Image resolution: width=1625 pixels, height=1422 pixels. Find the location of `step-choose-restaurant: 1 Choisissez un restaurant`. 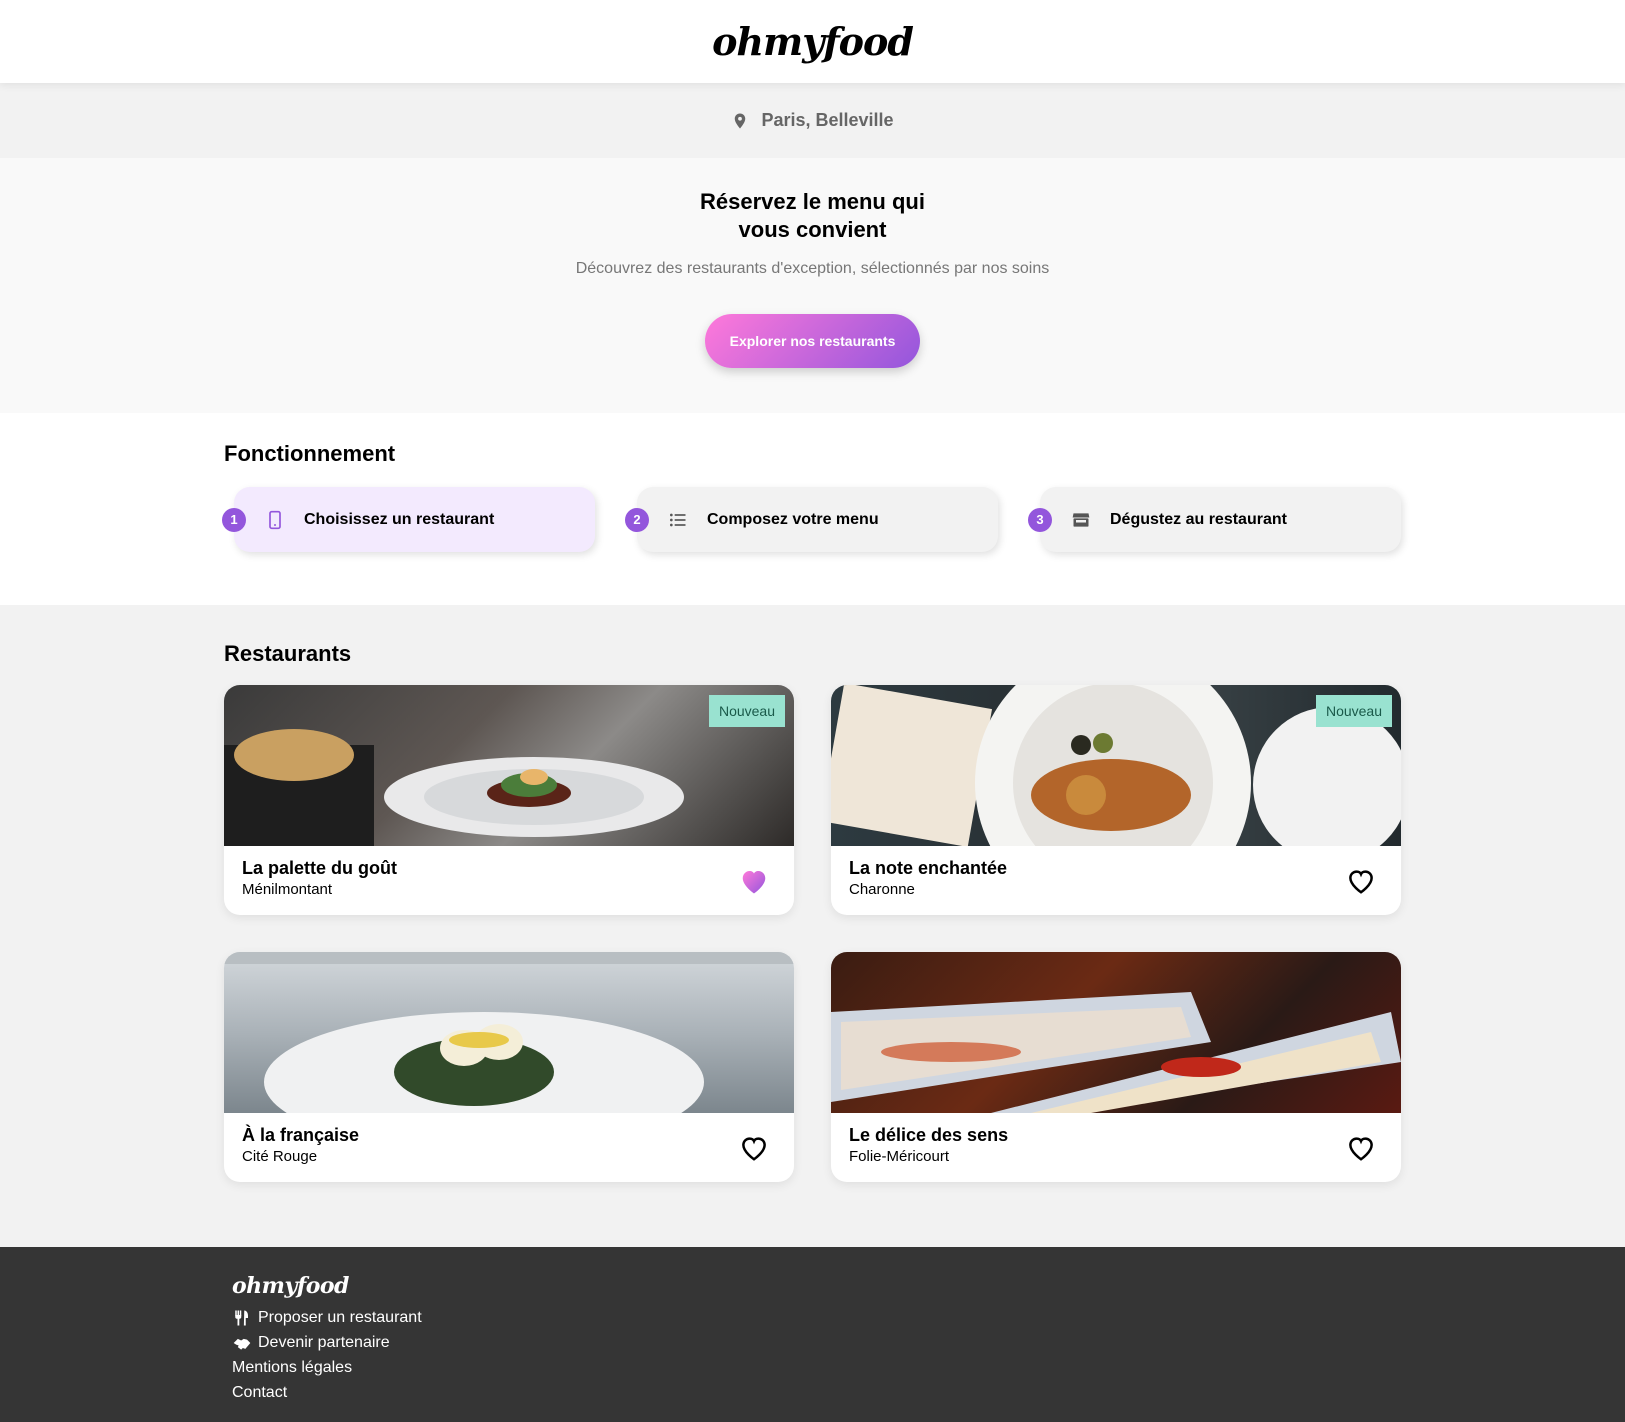

step-choose-restaurant: 1 Choisissez un restaurant is located at coordinates (408, 519).